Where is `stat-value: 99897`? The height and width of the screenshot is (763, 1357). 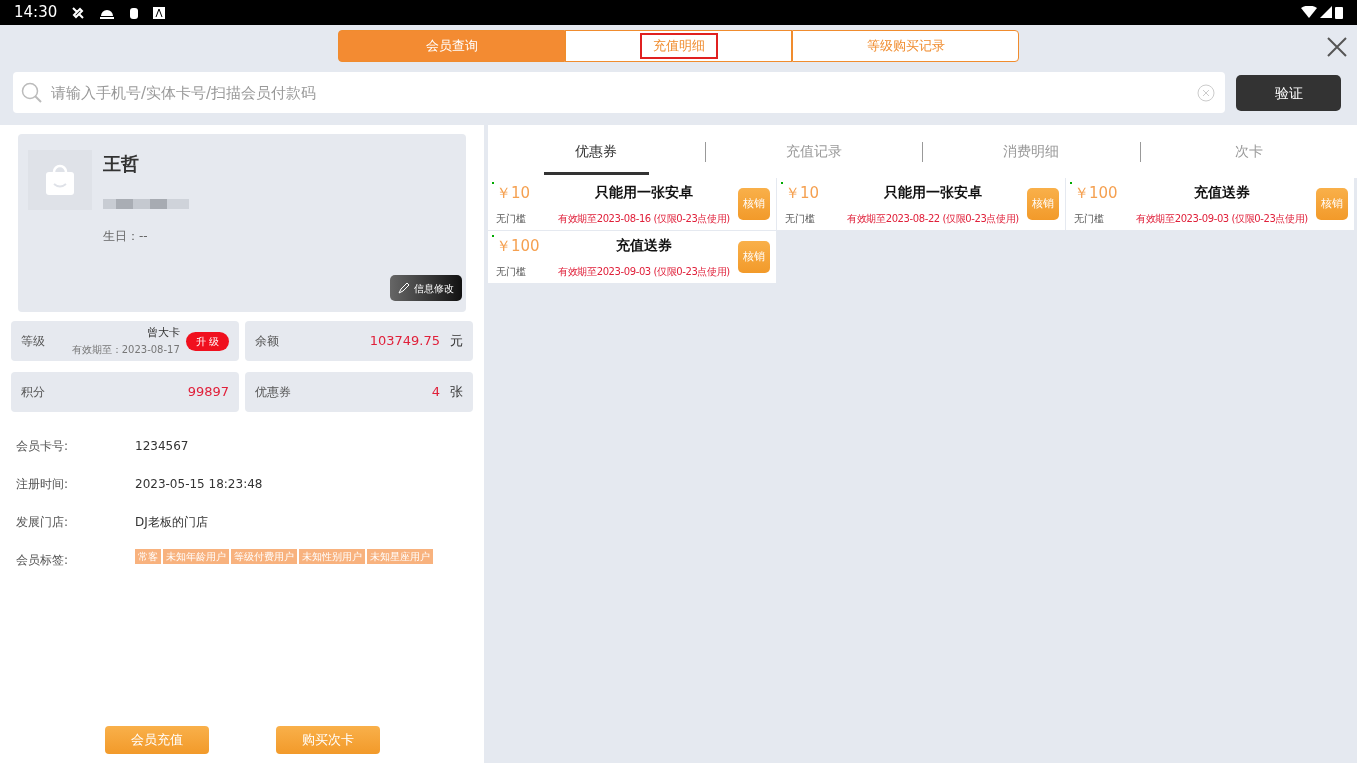
stat-value: 99897 is located at coordinates (208, 392).